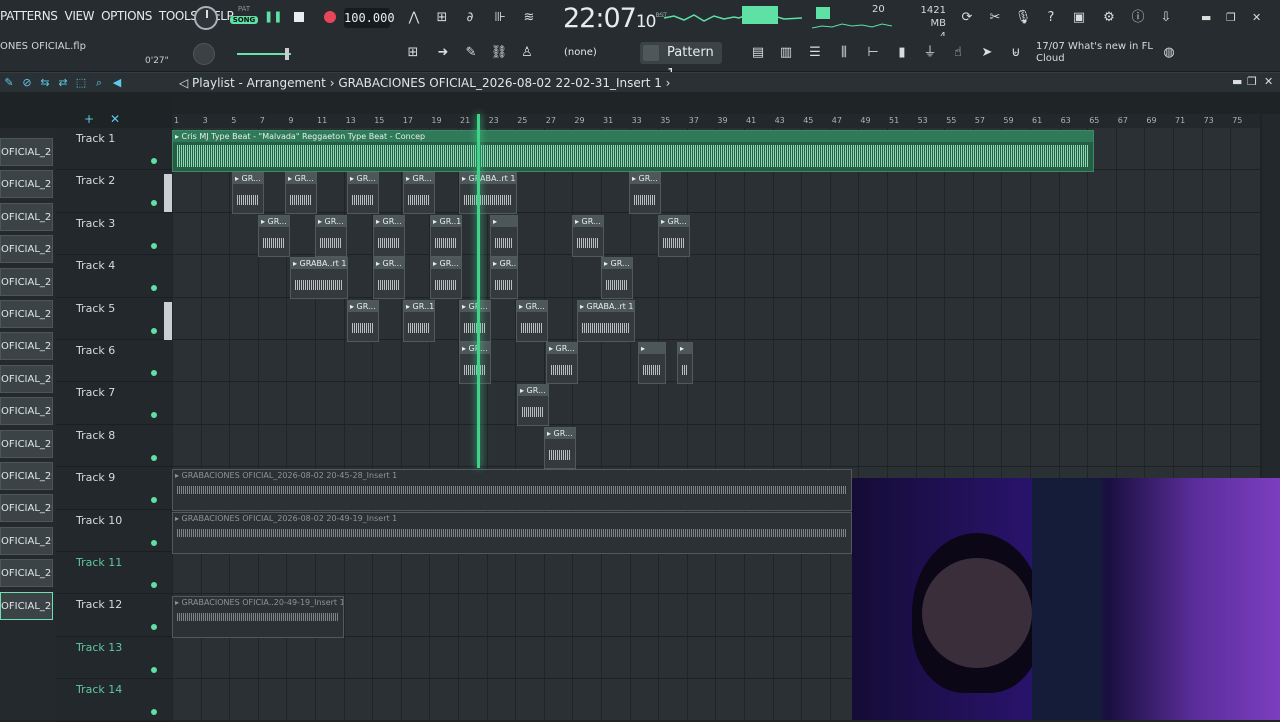 The image size is (1280, 722). I want to click on metronome-icon: ⋀, so click(414, 18).